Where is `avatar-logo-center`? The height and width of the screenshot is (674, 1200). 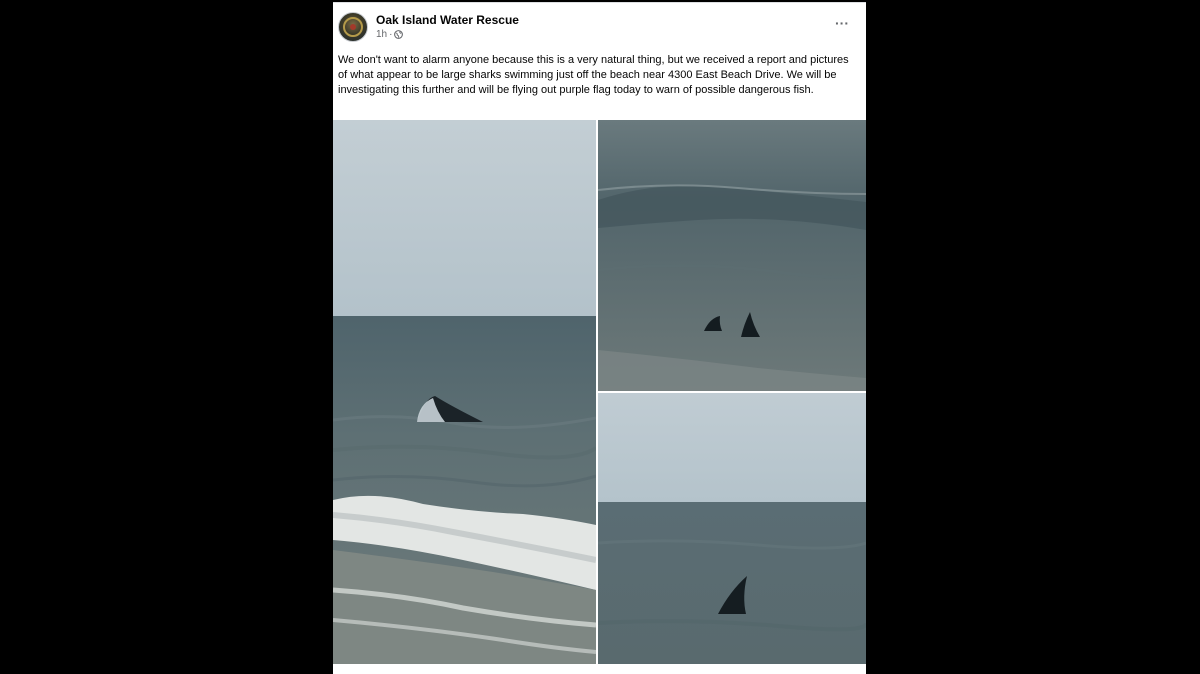
avatar-logo-center is located at coordinates (353, 27).